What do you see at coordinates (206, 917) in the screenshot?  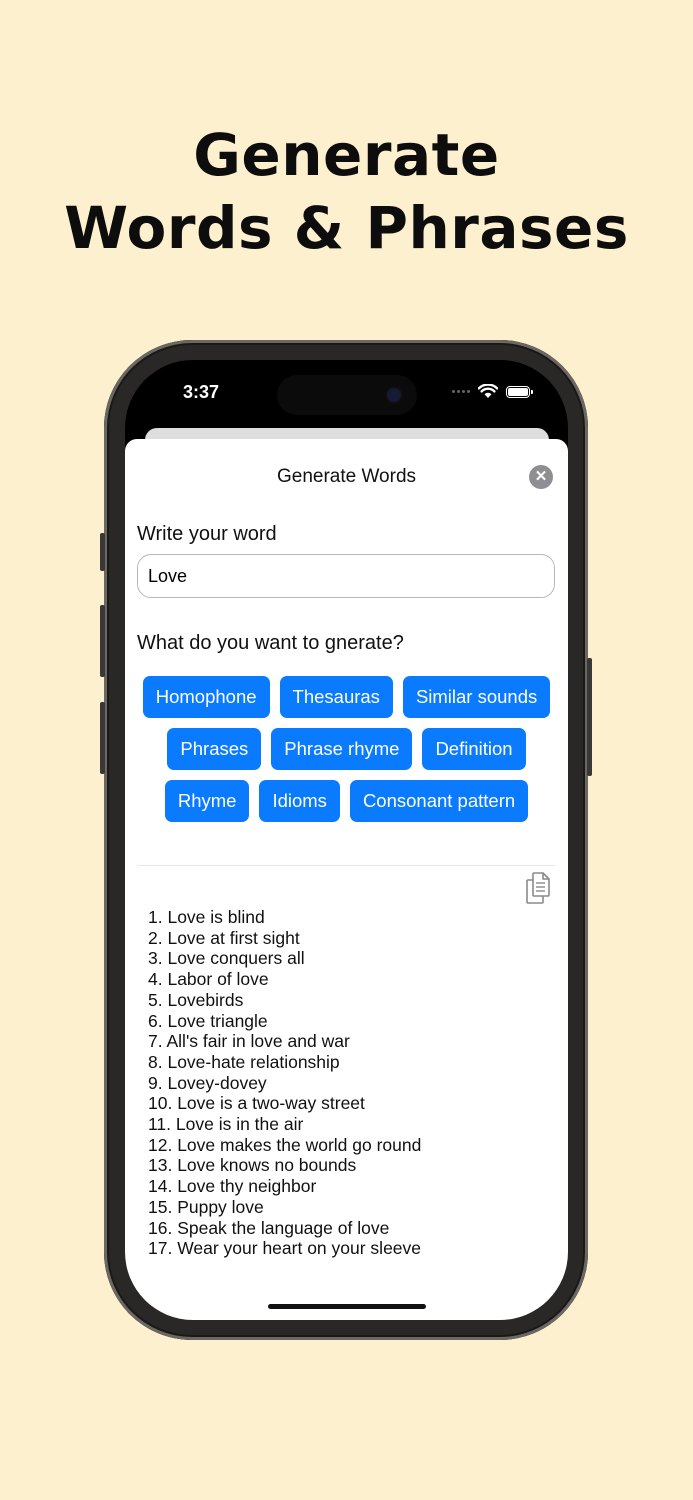 I see `list-item: 1. Love is blind` at bounding box center [206, 917].